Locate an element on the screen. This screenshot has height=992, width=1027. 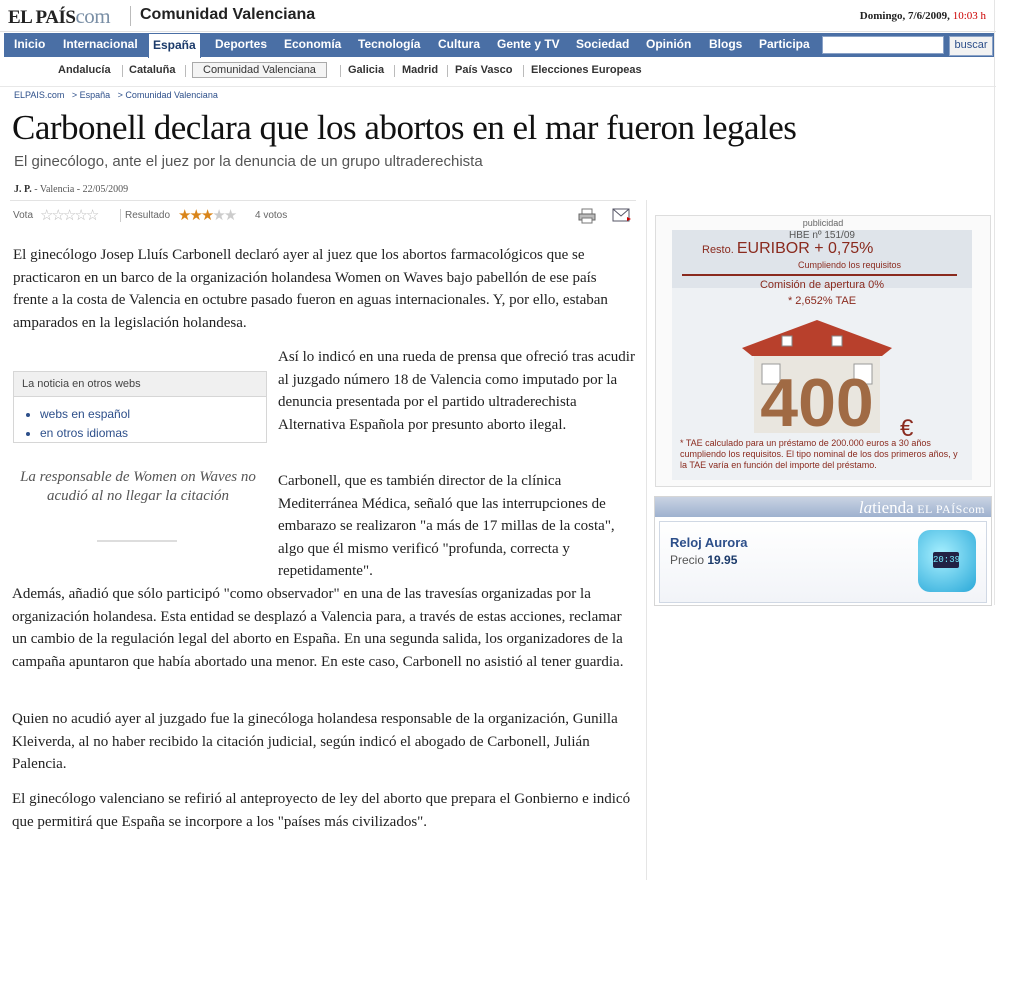
subnav-elecciones-europeas: Elecciones Europeas is located at coordinates (586, 70).